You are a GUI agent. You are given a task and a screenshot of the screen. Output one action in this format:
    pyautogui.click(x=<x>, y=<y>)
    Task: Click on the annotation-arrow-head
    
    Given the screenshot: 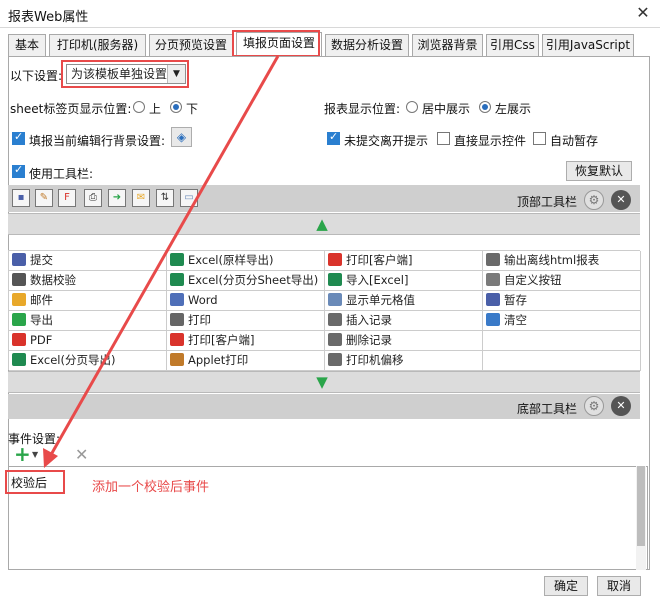 What is the action you would take?
    pyautogui.click(x=50, y=458)
    